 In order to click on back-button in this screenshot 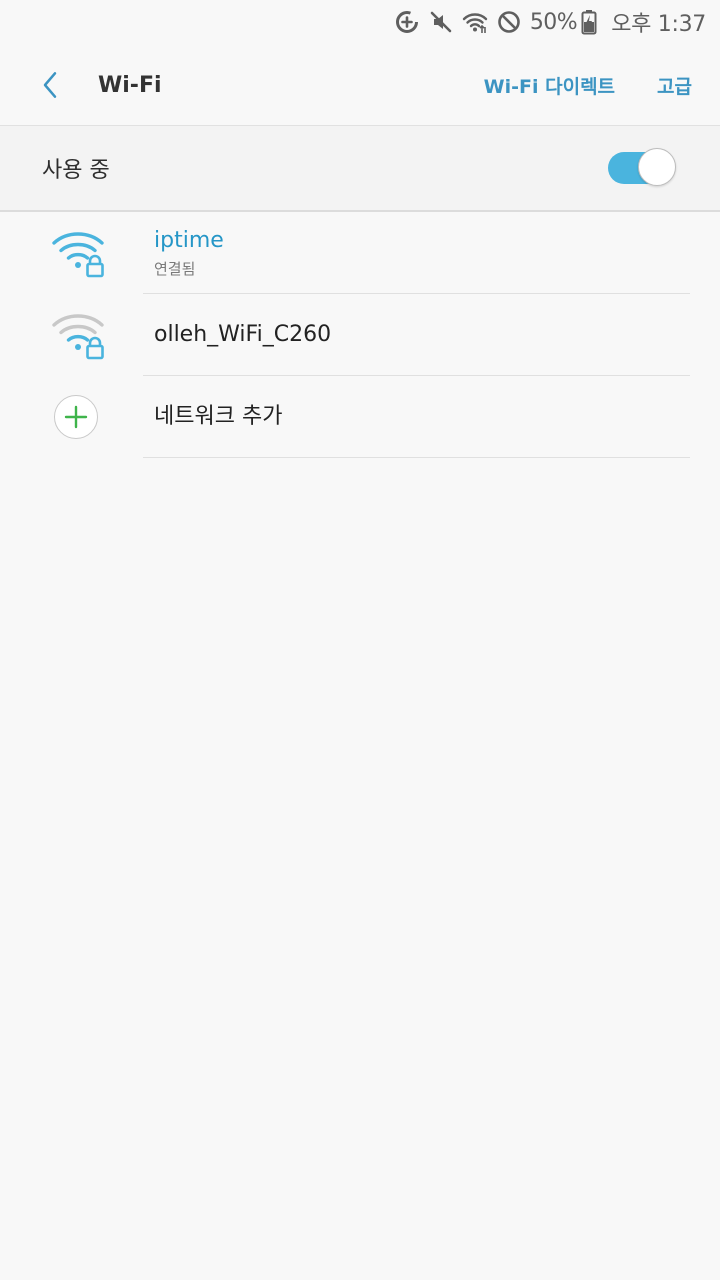, I will do `click(50, 85)`.